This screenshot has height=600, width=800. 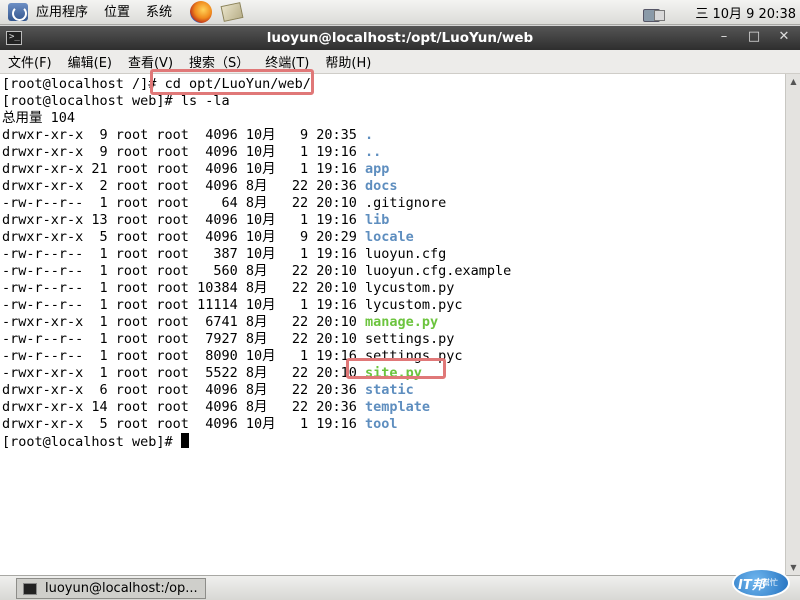 I want to click on file-meta: -rw-r--r-- 1 root root 10384 8月 22 20:10, so click(x=183, y=288).